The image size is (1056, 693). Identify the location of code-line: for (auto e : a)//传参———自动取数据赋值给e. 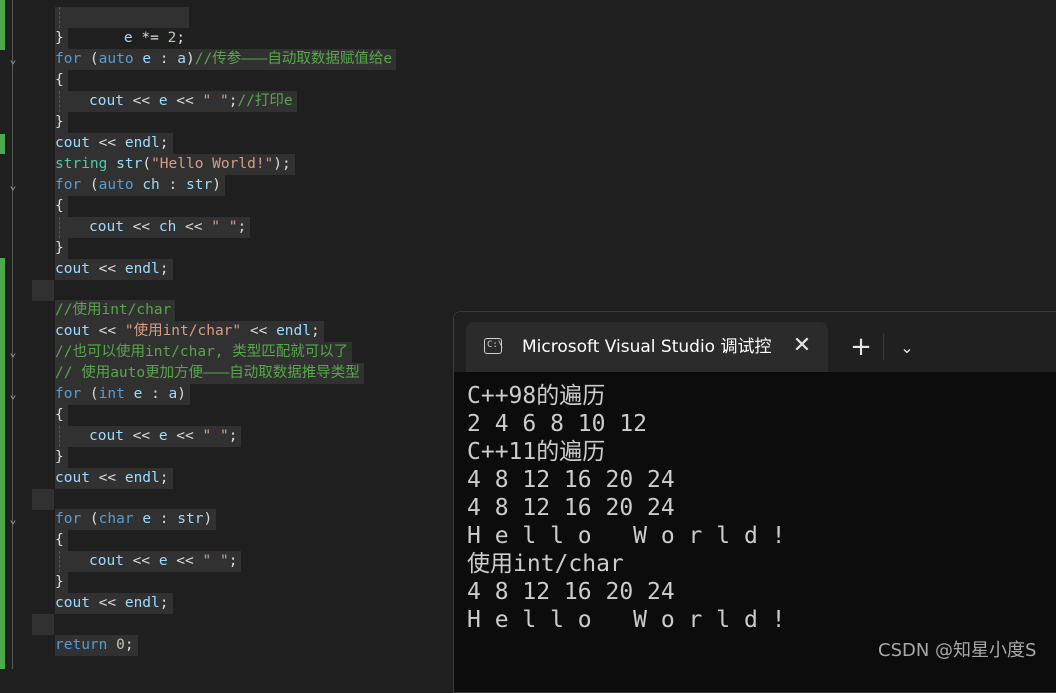
(226, 59).